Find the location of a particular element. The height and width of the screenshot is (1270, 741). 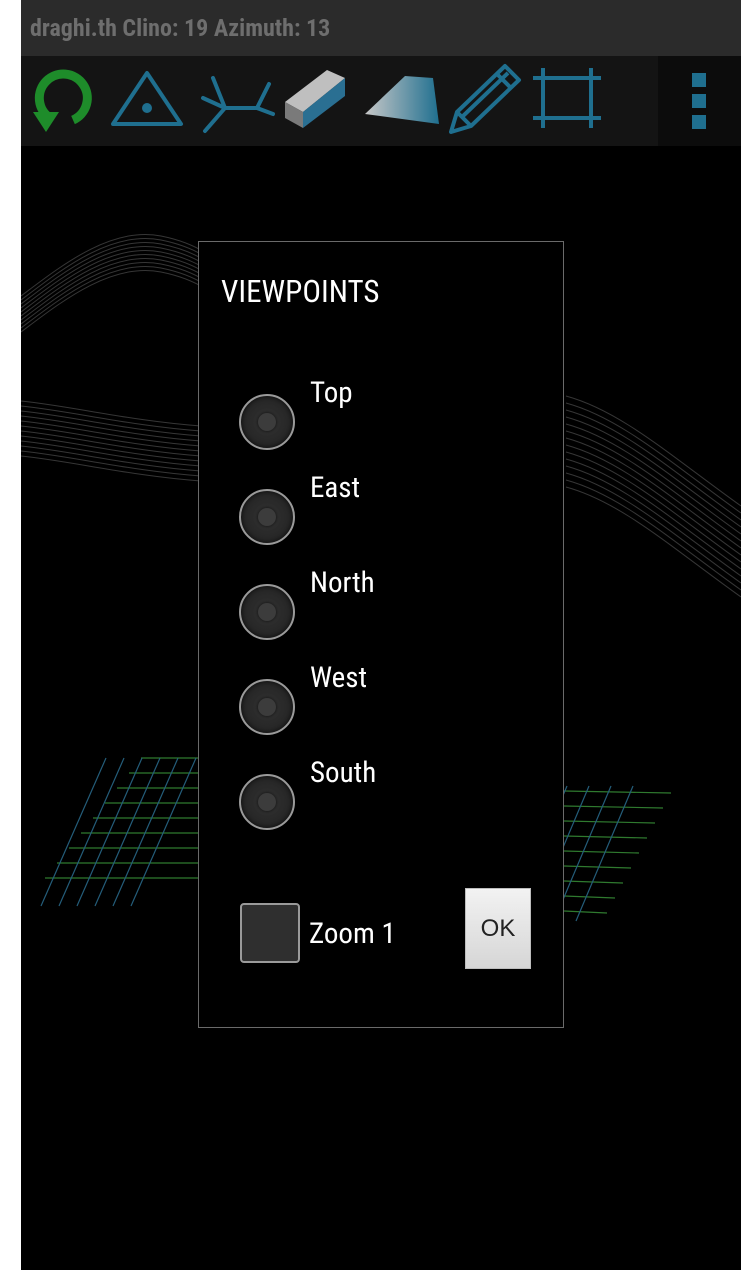

title-text: draghi.th Clino: 19 Azimuth: 13 is located at coordinates (180, 28).